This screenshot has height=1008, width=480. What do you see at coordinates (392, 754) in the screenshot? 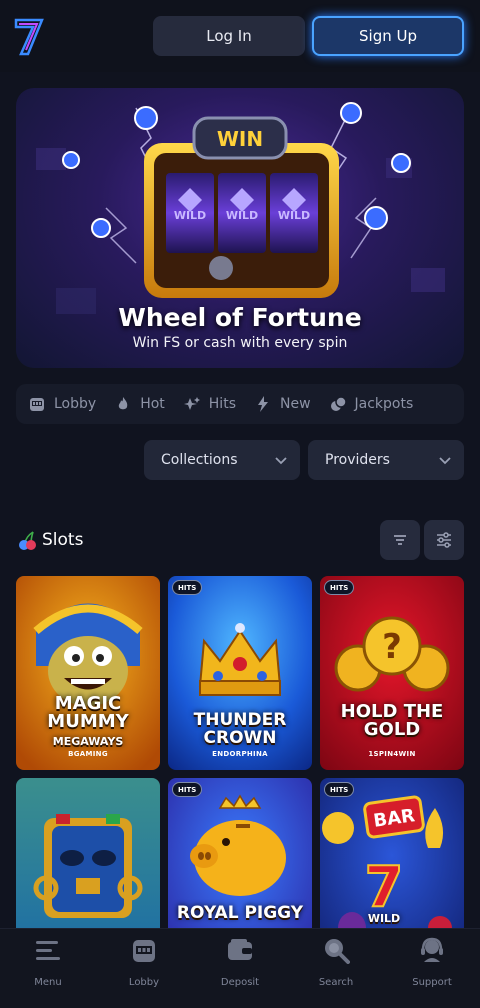
I see `game-provider: 1SPIN4WIN` at bounding box center [392, 754].